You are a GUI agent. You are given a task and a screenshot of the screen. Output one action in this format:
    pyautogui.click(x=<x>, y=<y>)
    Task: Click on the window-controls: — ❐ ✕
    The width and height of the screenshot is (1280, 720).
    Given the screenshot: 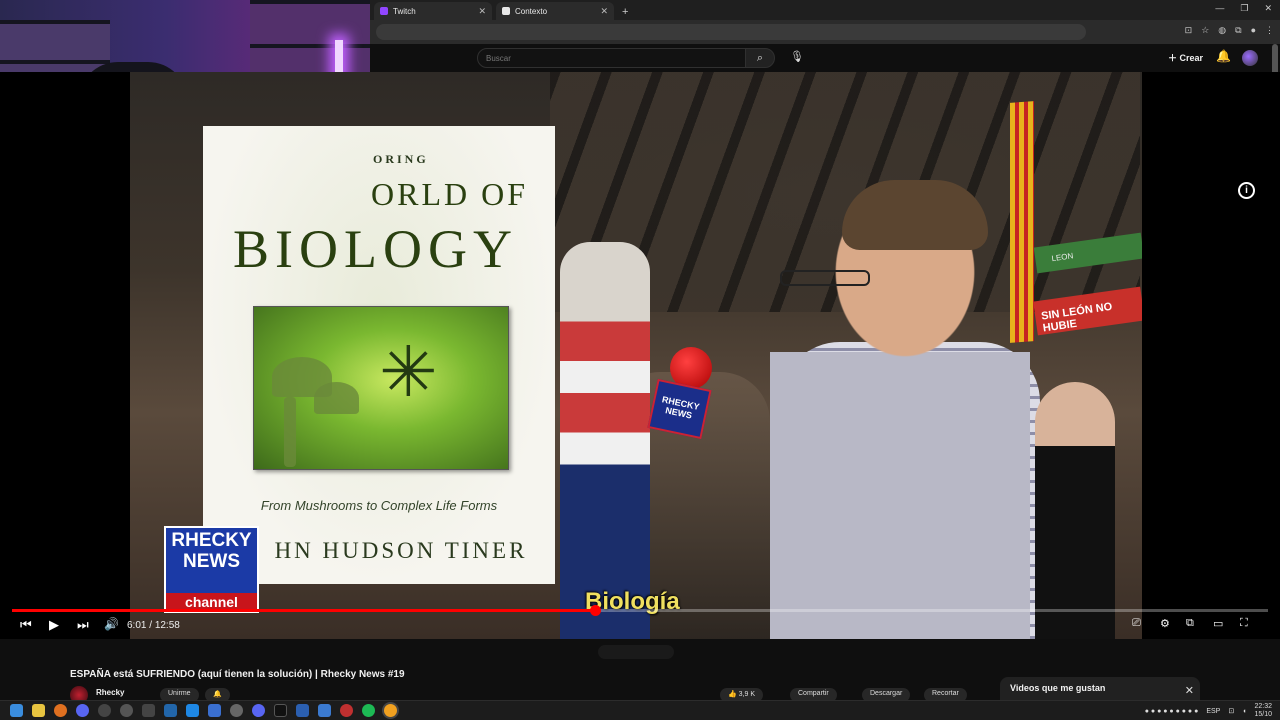 What is the action you would take?
    pyautogui.click(x=1243, y=8)
    